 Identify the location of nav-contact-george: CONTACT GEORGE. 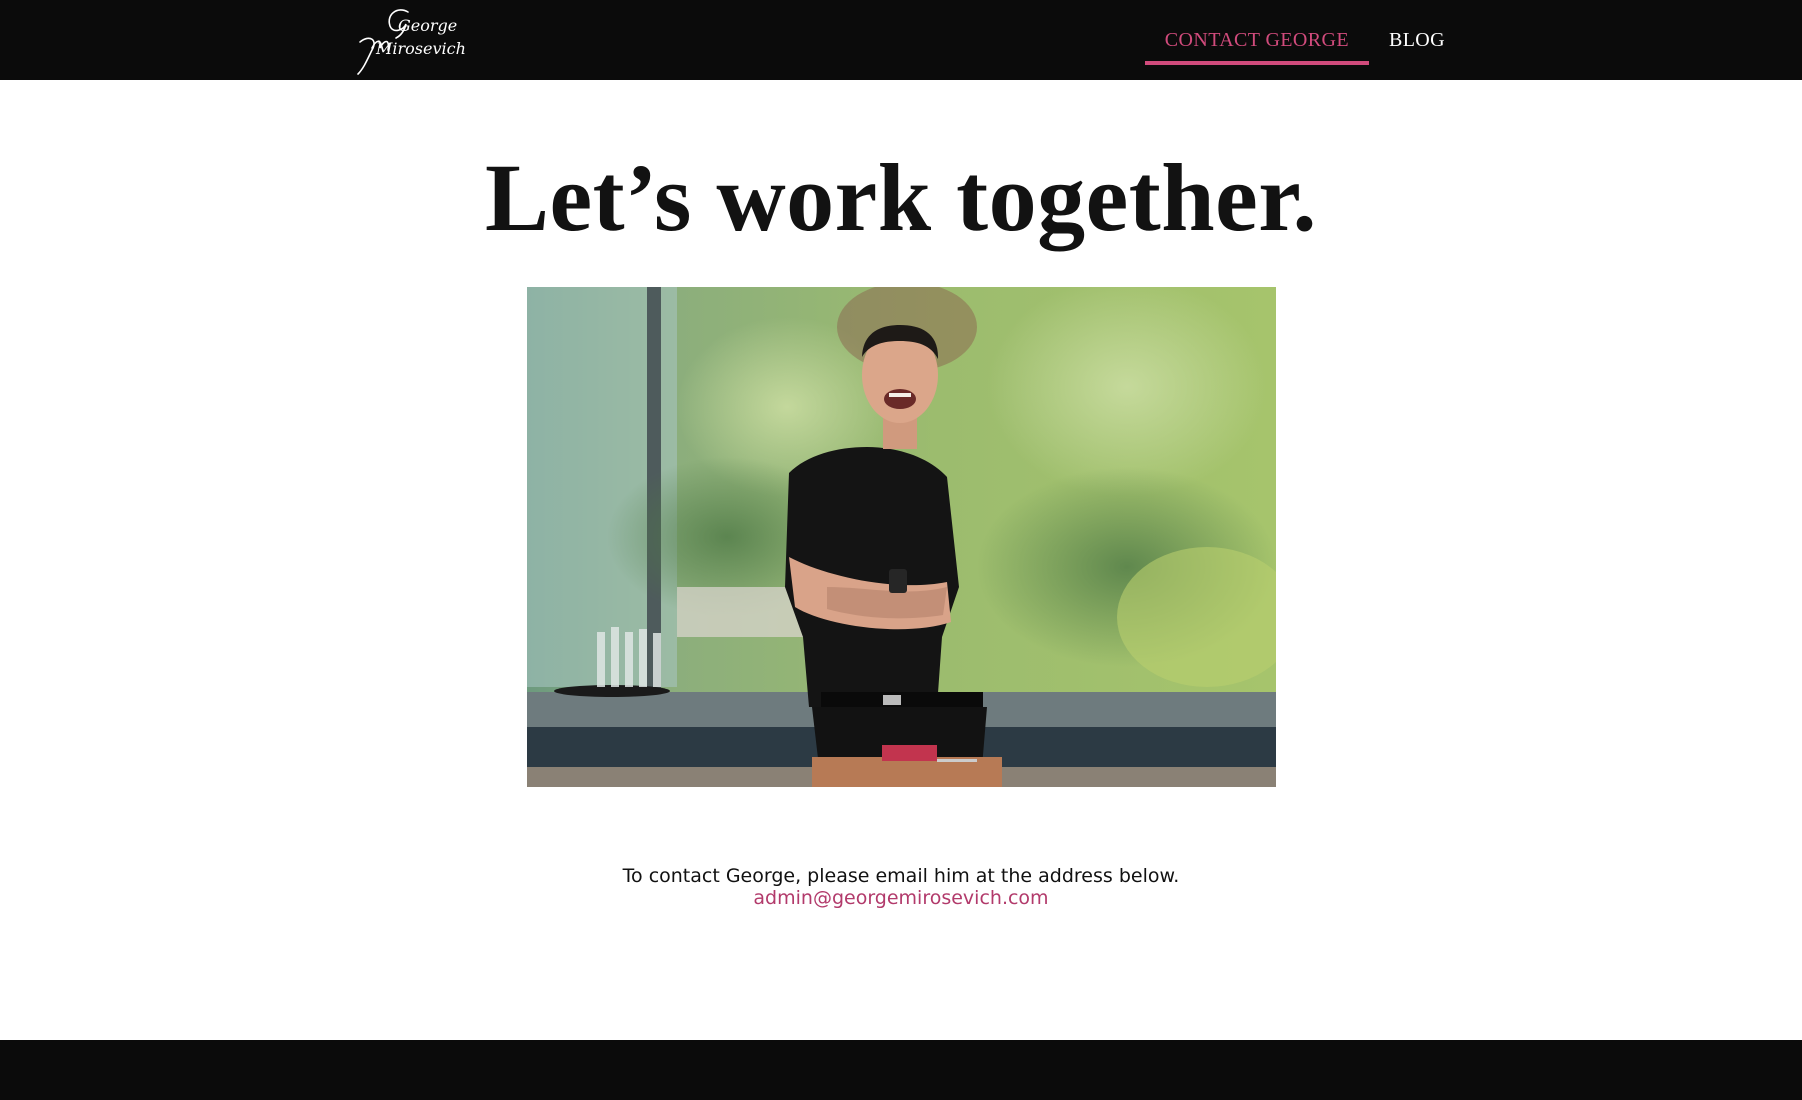
(1257, 40).